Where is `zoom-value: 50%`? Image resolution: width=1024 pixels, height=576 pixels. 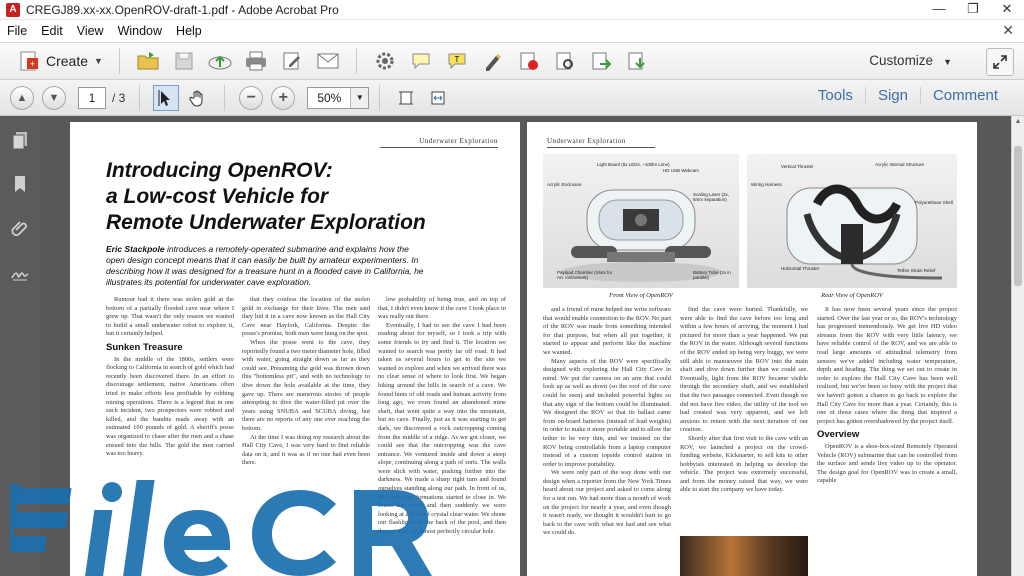 zoom-value: 50% is located at coordinates (329, 97).